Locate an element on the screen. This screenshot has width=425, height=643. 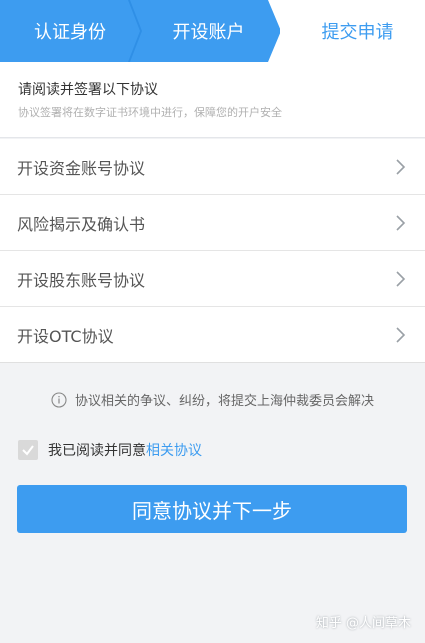
related-agreements-link: 相关协议 is located at coordinates (174, 450).